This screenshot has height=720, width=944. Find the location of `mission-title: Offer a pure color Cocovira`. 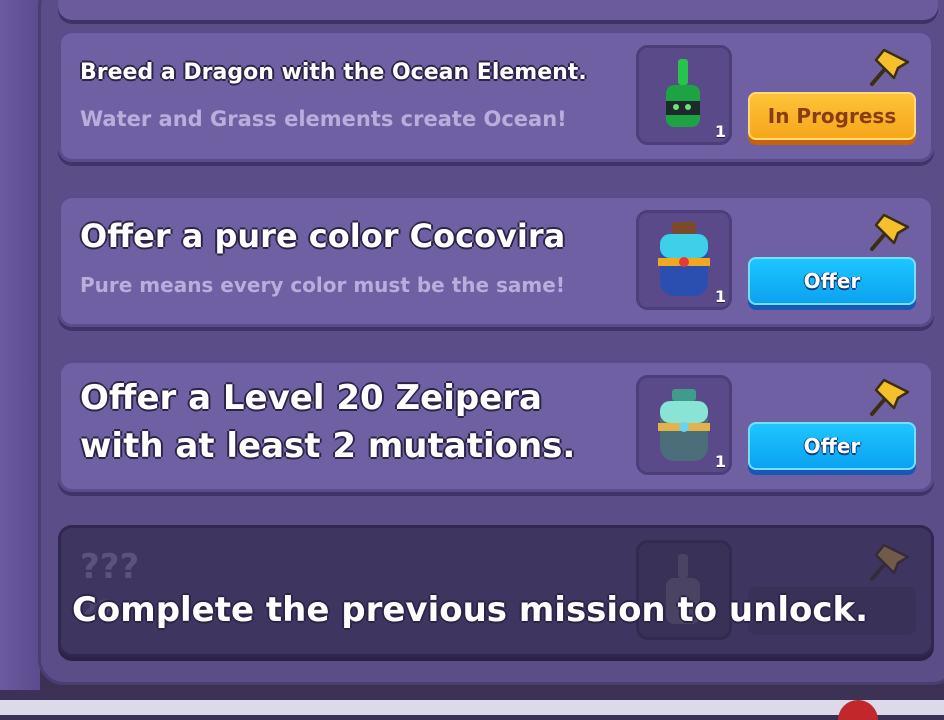

mission-title: Offer a pure color Cocovira is located at coordinates (323, 236).